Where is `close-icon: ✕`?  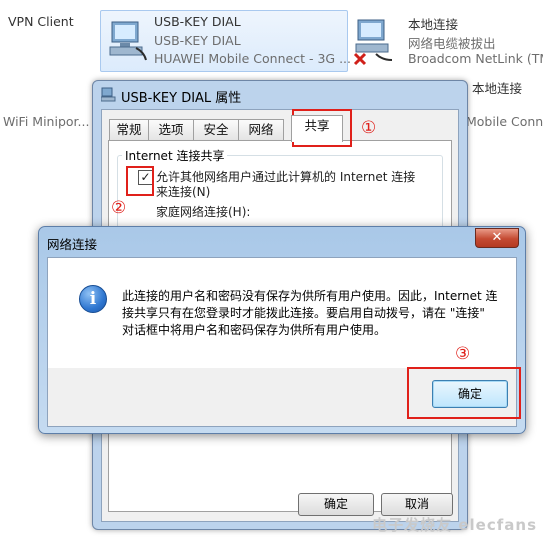 close-icon: ✕ is located at coordinates (497, 237).